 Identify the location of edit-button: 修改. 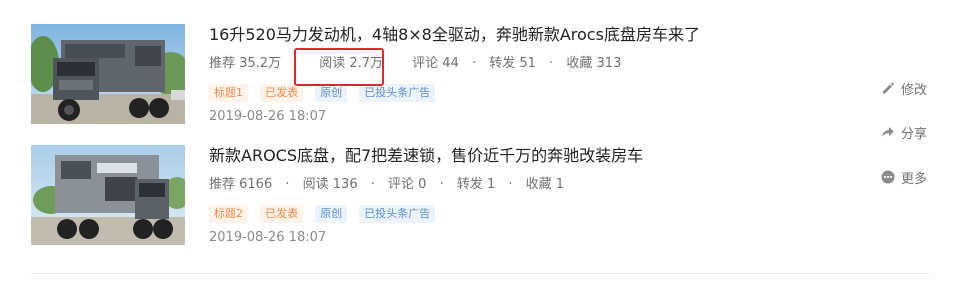
(904, 88).